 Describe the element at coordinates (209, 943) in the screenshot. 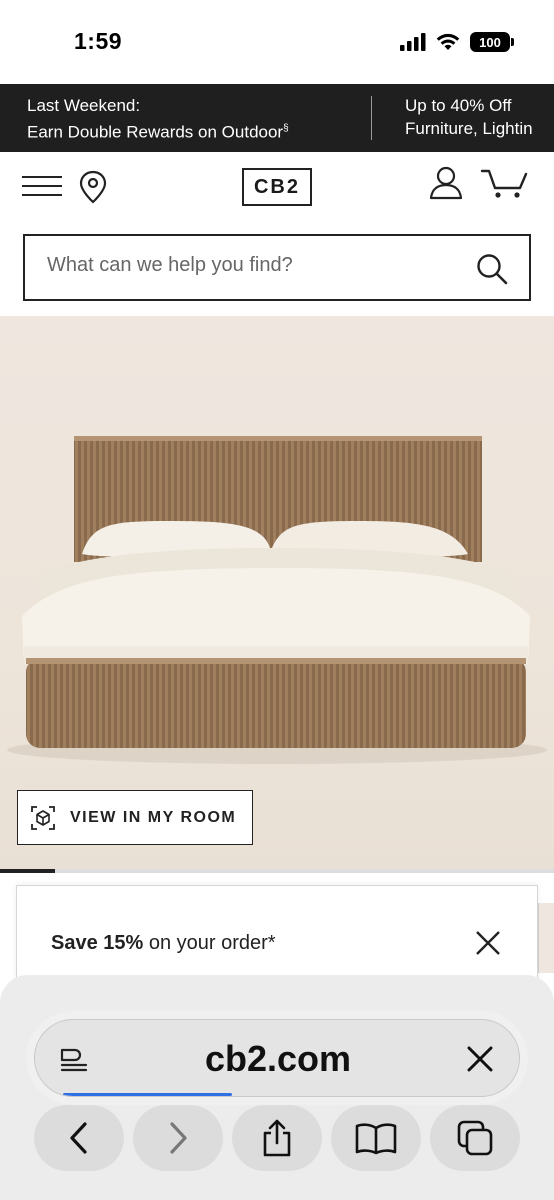

I see `save-offer-rest: on your order*` at that location.